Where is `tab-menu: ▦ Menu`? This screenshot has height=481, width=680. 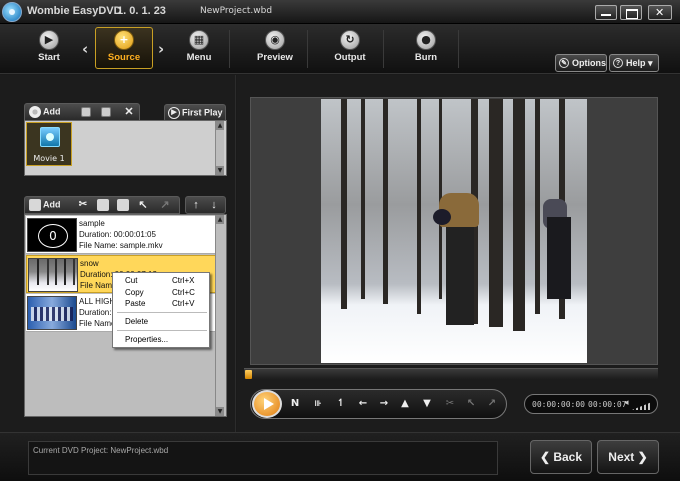
tab-menu: ▦ Menu is located at coordinates (199, 49).